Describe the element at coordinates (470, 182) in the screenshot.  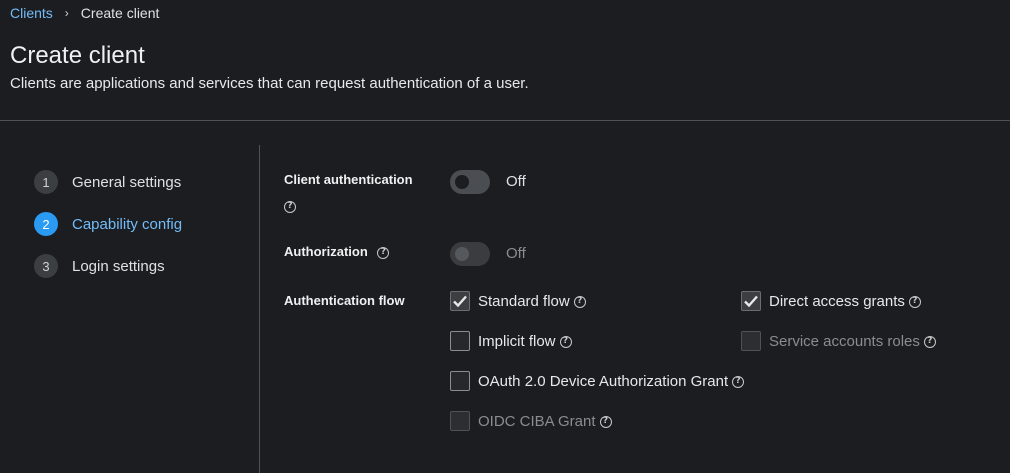
I see `client-authentication-switch` at that location.